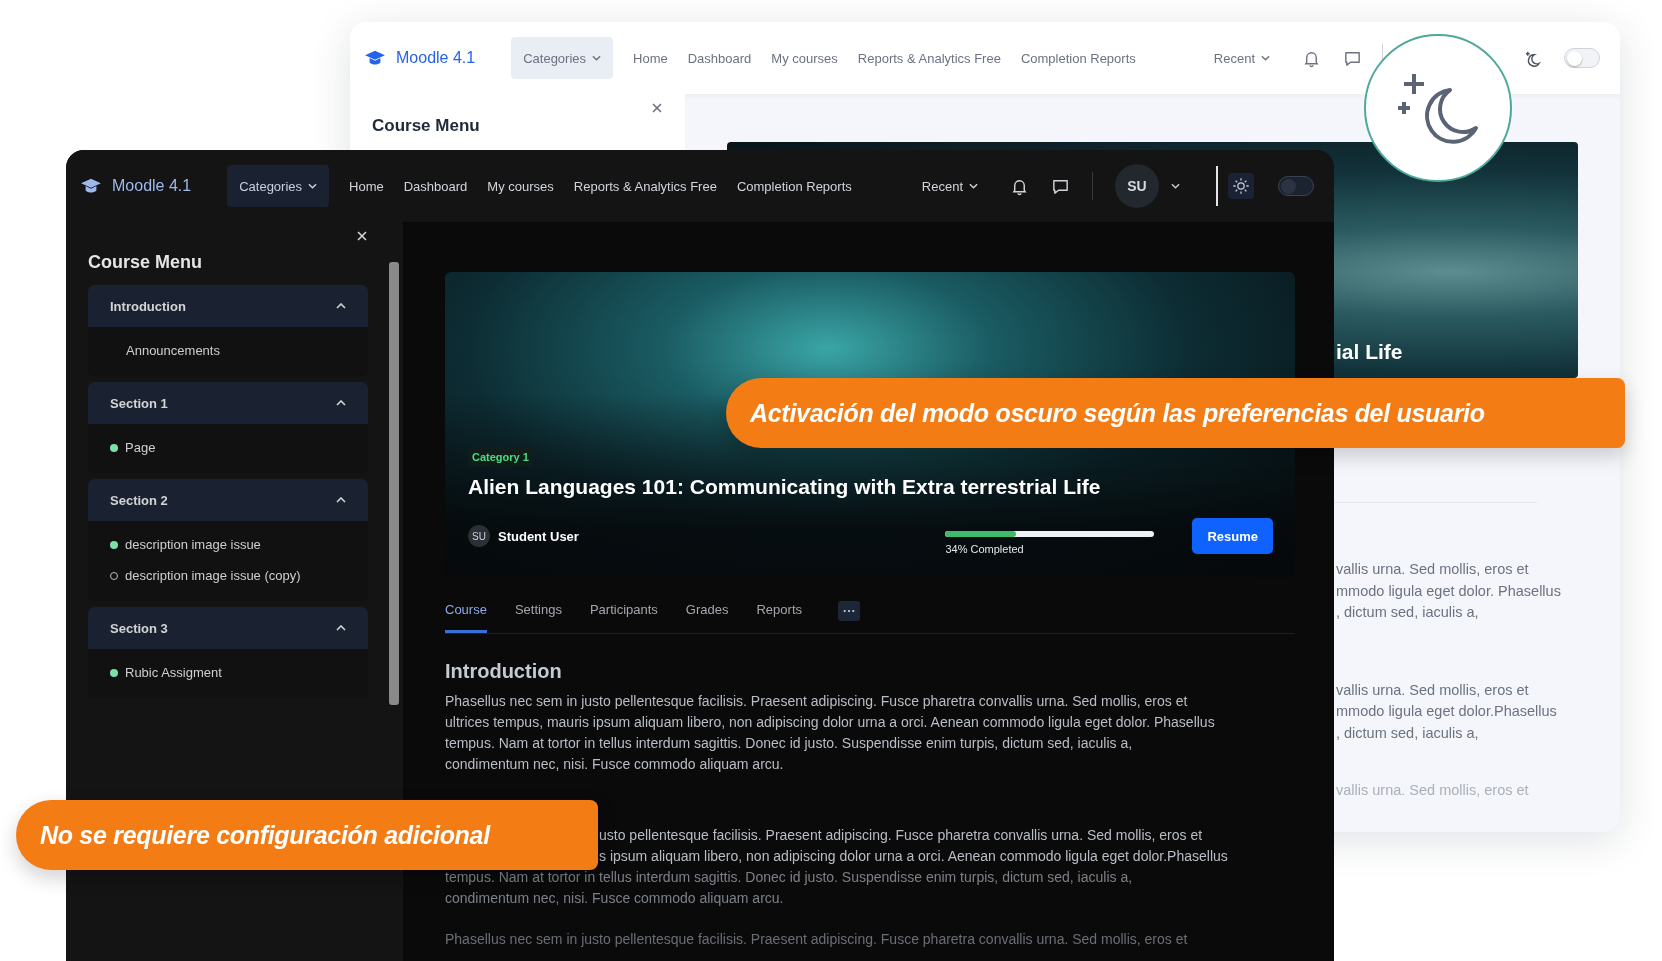  I want to click on sun-icon, so click(1241, 186).